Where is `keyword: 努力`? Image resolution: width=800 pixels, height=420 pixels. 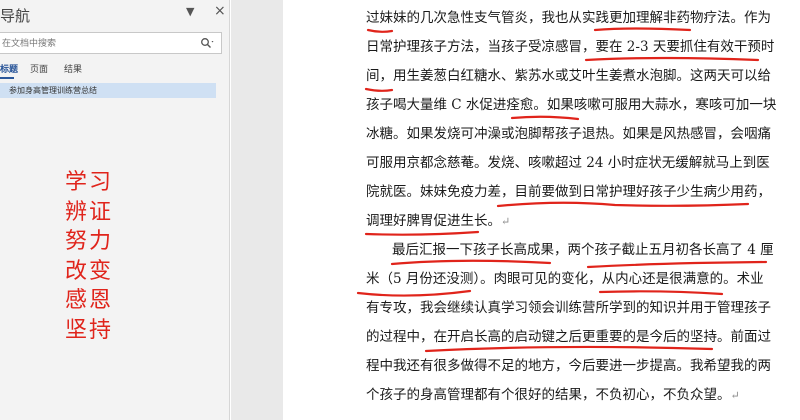 keyword: 努力 is located at coordinates (89, 241).